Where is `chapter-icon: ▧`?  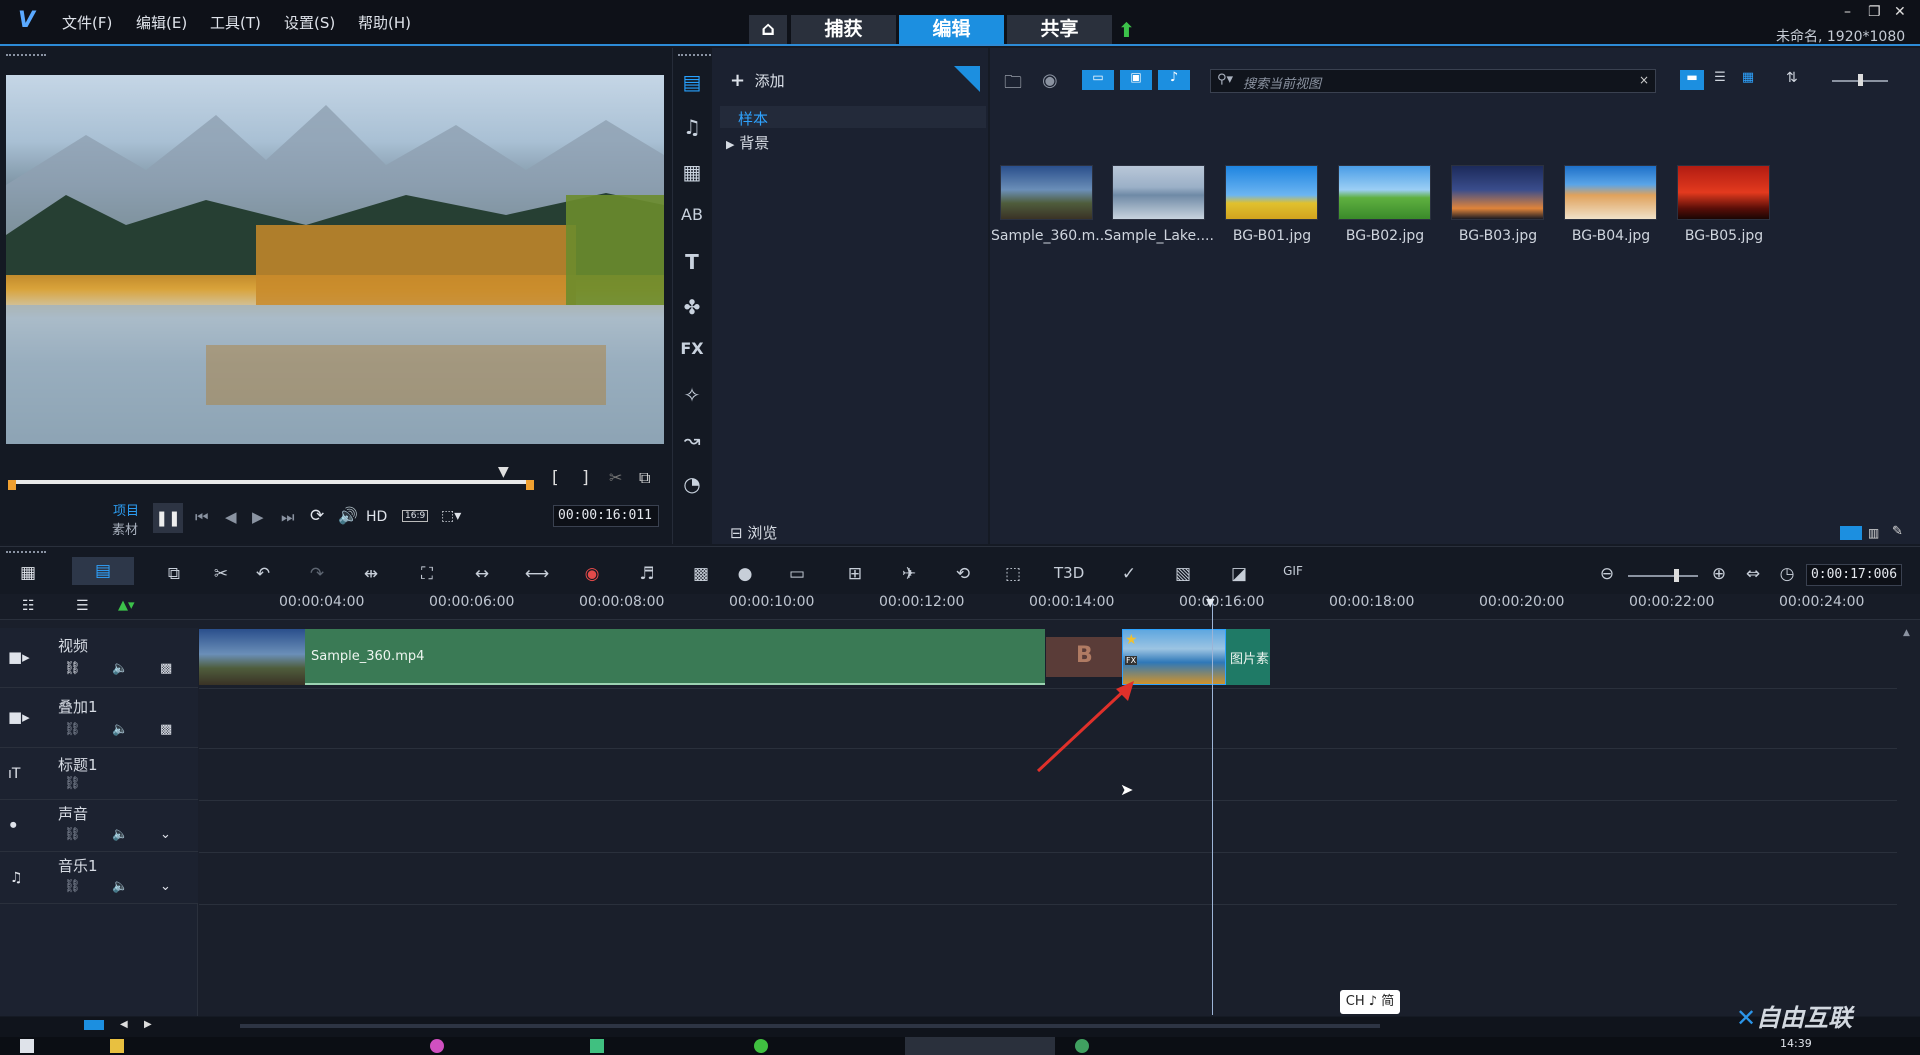
chapter-icon: ▧ is located at coordinates (1183, 574).